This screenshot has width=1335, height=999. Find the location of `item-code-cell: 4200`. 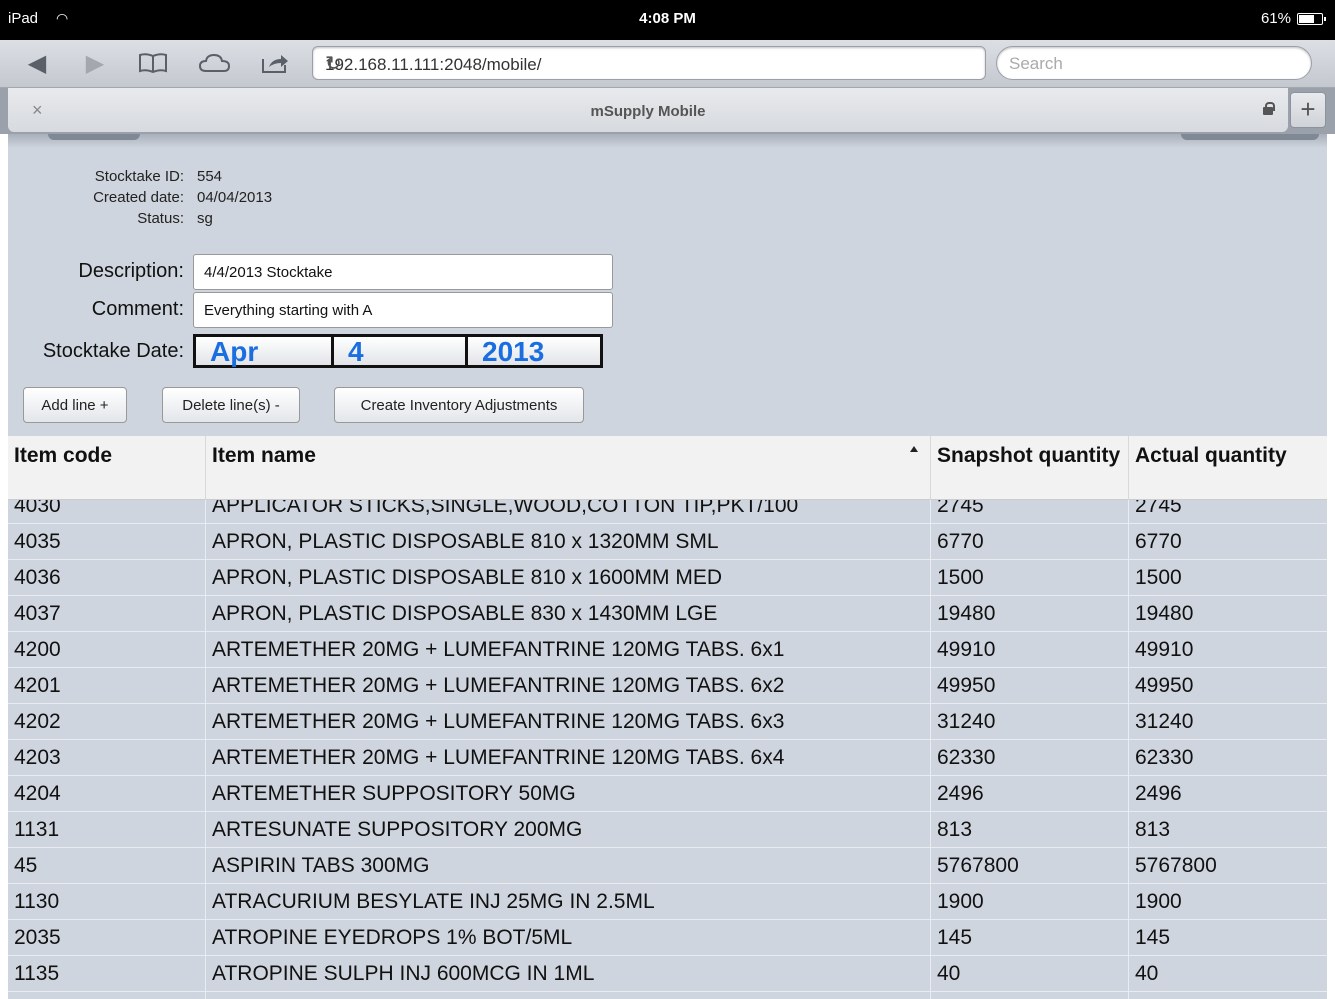

item-code-cell: 4200 is located at coordinates (107, 650).